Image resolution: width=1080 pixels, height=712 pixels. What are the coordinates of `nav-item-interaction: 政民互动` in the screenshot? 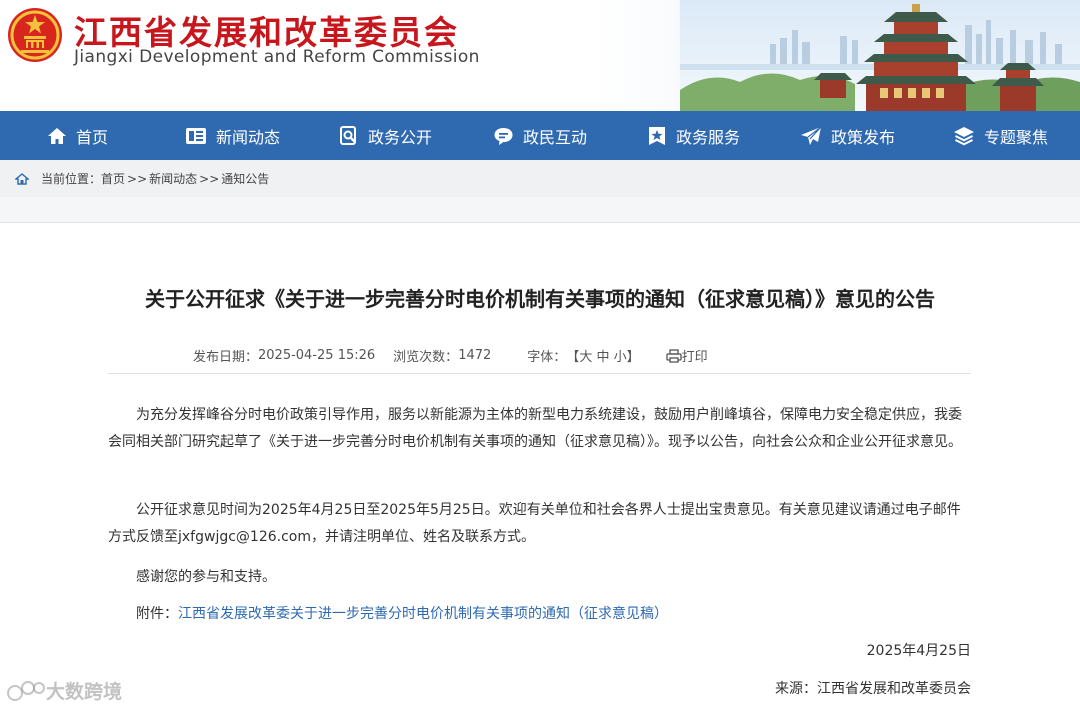 It's located at (540, 135).